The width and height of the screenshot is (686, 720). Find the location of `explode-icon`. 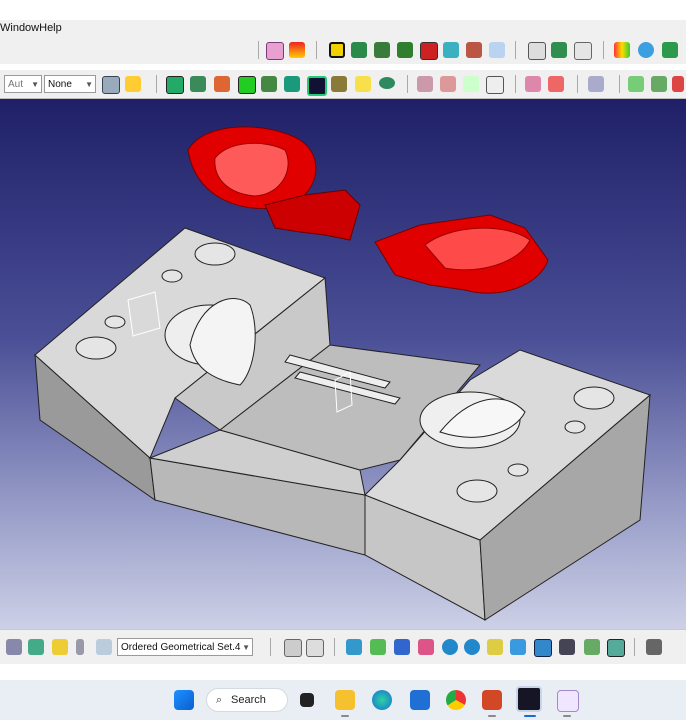

explode-icon is located at coordinates (497, 50).